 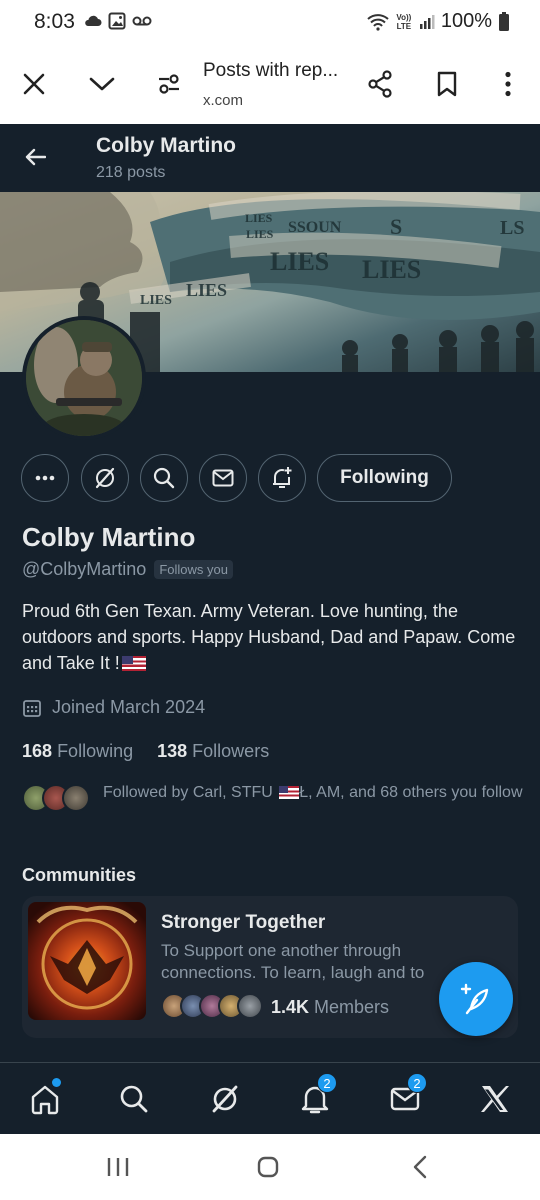 What do you see at coordinates (270, 158) in the screenshot?
I see `profile-header-bar: Colby Martino 218 posts` at bounding box center [270, 158].